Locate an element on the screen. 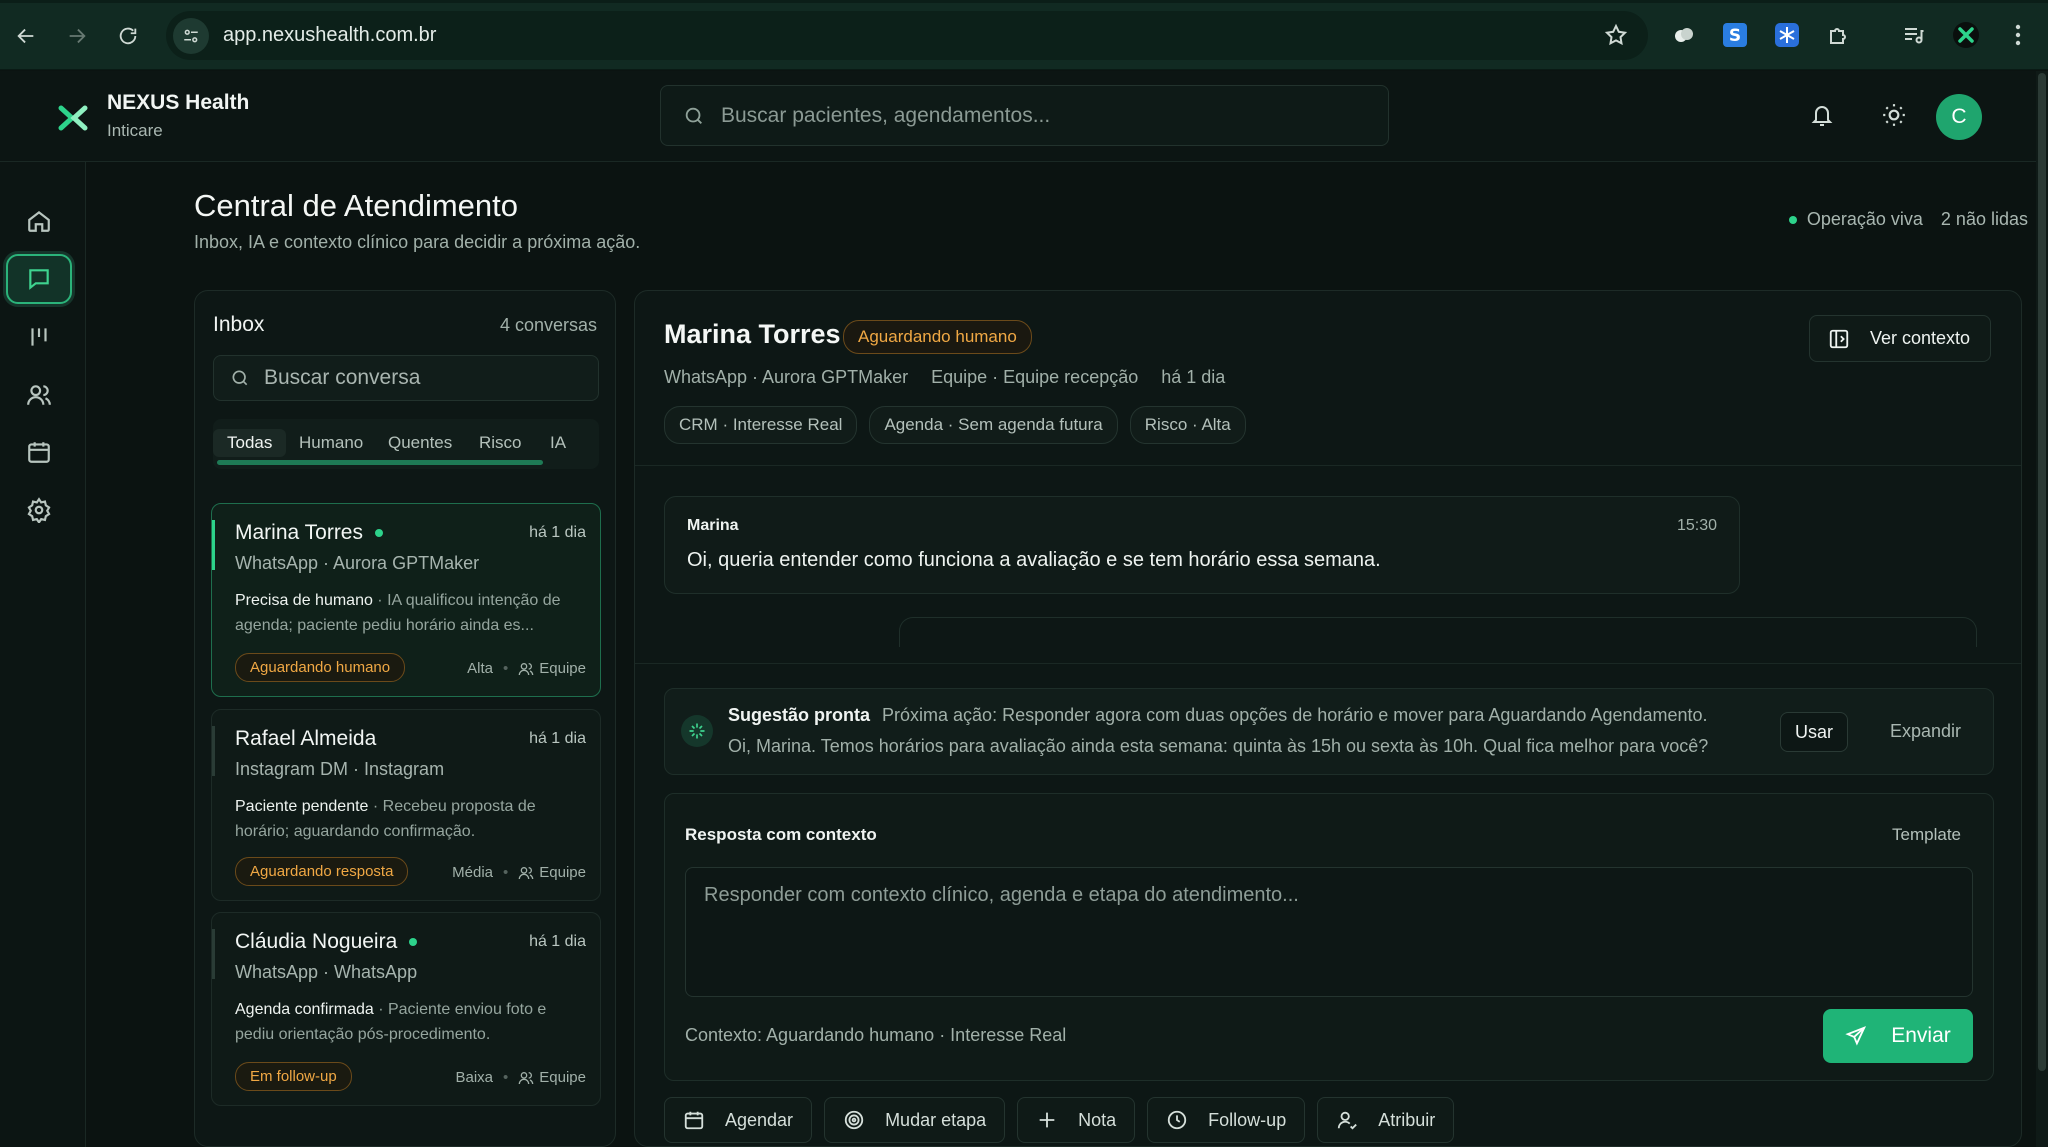 The image size is (2048, 1147). tab-strip-edge is located at coordinates (1024, 1).